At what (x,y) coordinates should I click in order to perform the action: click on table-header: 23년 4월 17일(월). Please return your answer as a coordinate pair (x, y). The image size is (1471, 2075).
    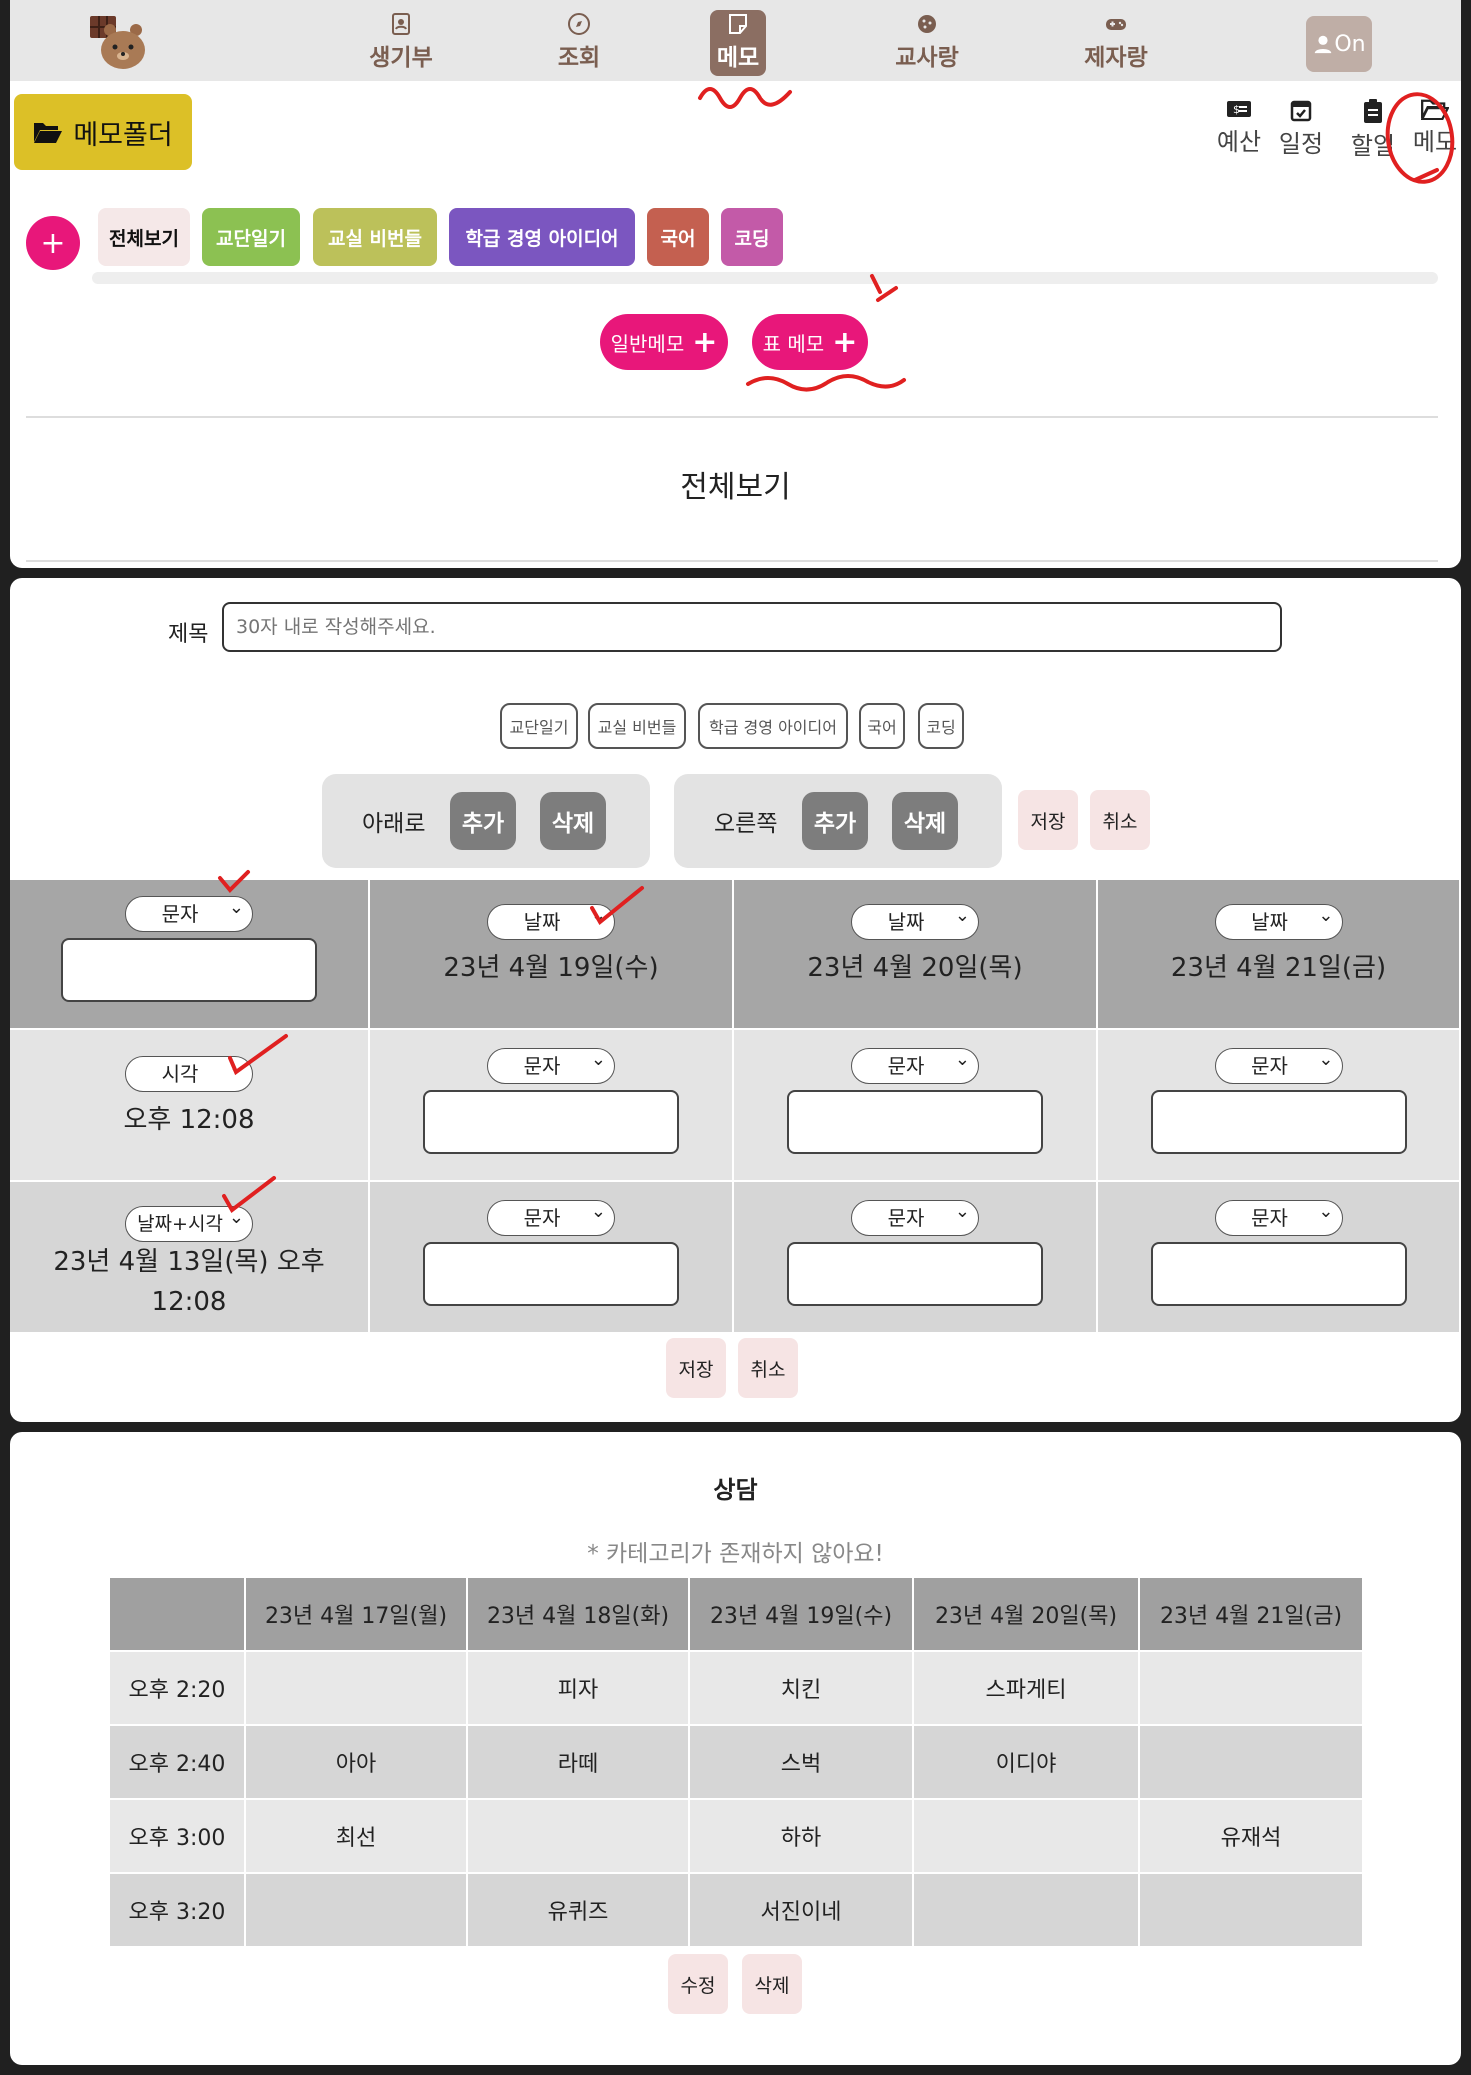
    Looking at the image, I should click on (356, 1614).